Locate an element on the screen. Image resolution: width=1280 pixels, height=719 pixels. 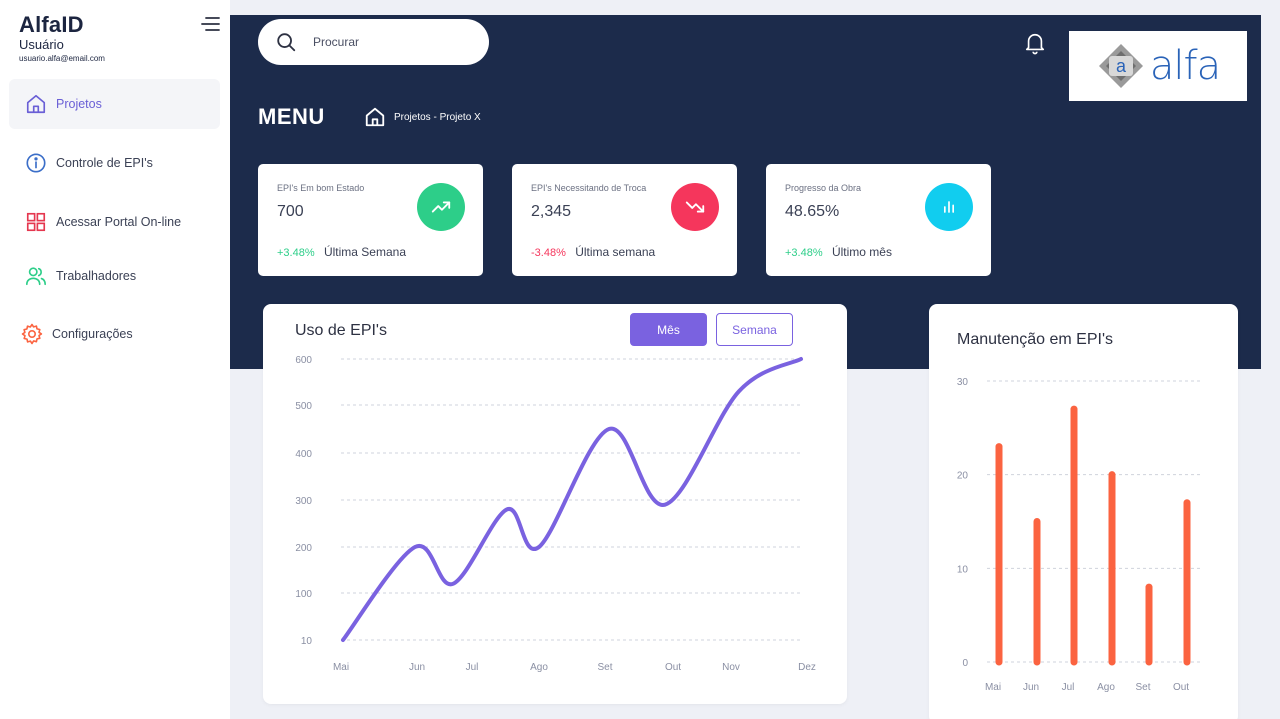
user-email: usuario.alfa@email.com is located at coordinates (62, 58).